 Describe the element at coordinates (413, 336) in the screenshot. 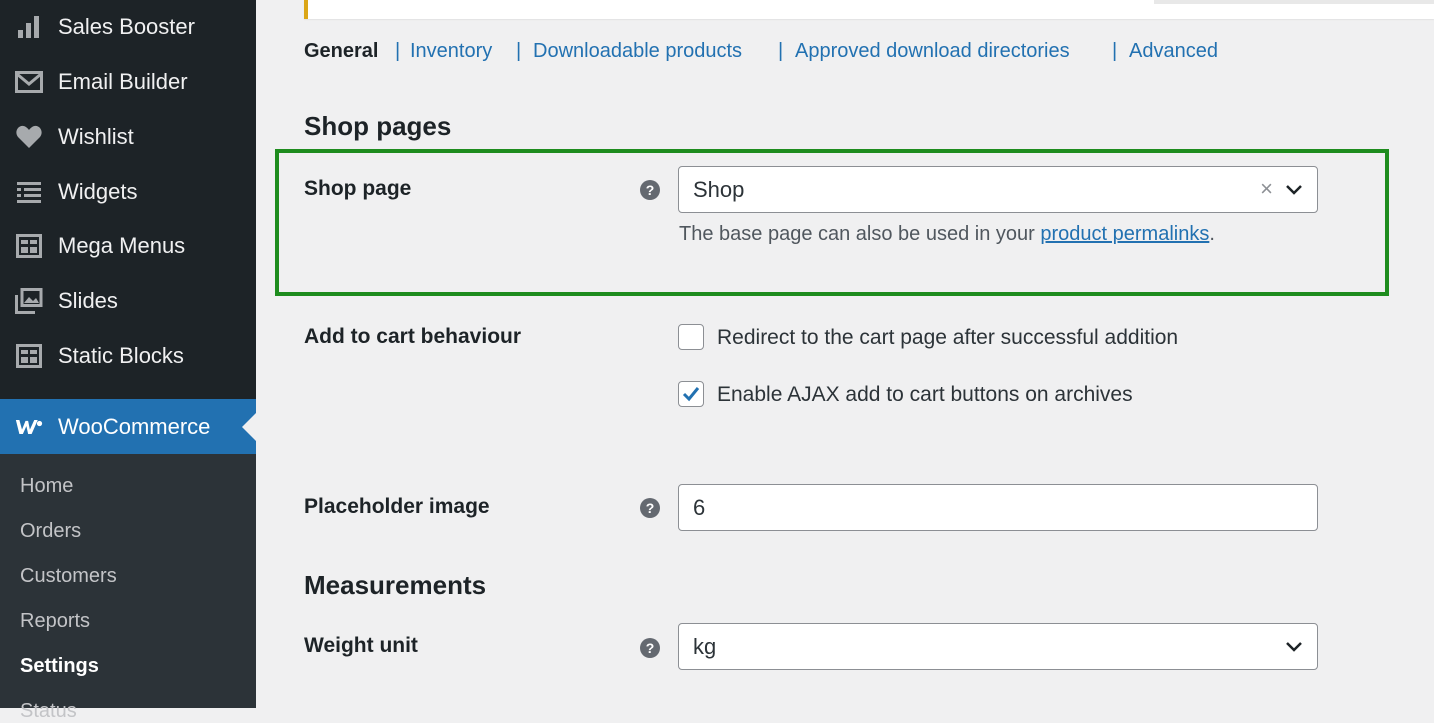

I see `add-to-cart-label: Add to cart behaviour` at that location.